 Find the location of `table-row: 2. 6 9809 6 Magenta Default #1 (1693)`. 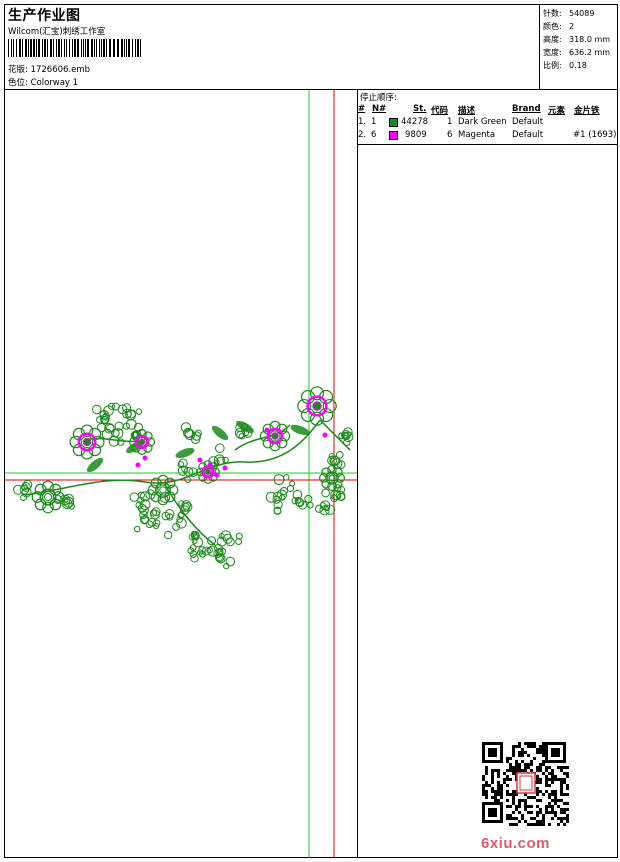

table-row: 2. 6 9809 6 Magenta Default #1 (1693) is located at coordinates (487, 135).